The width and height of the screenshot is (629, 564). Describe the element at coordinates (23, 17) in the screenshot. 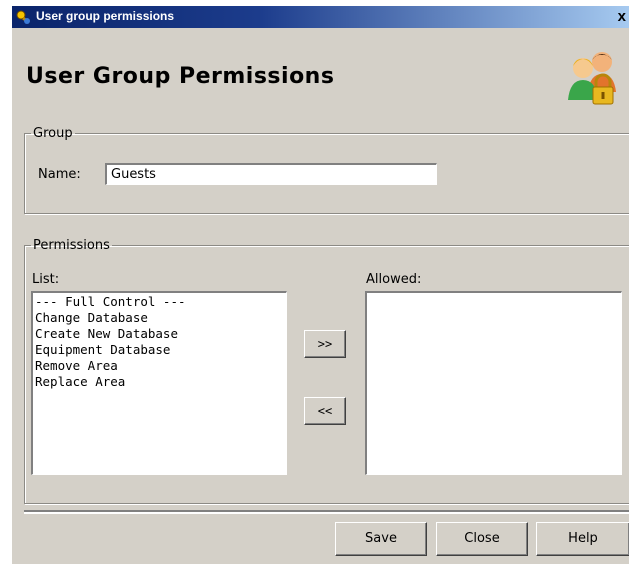

I see `app-key-icon` at that location.